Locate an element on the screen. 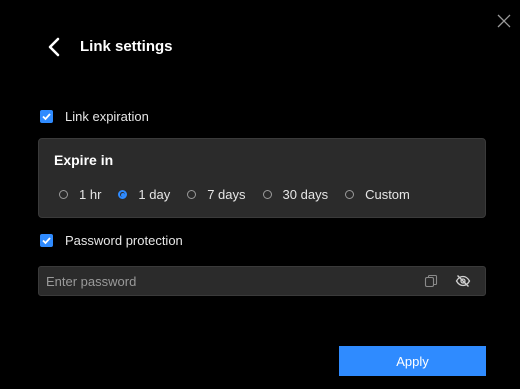 This screenshot has width=520, height=389. expire-options: 1 hr 1 day 7 days 30 days Custom is located at coordinates (234, 194).